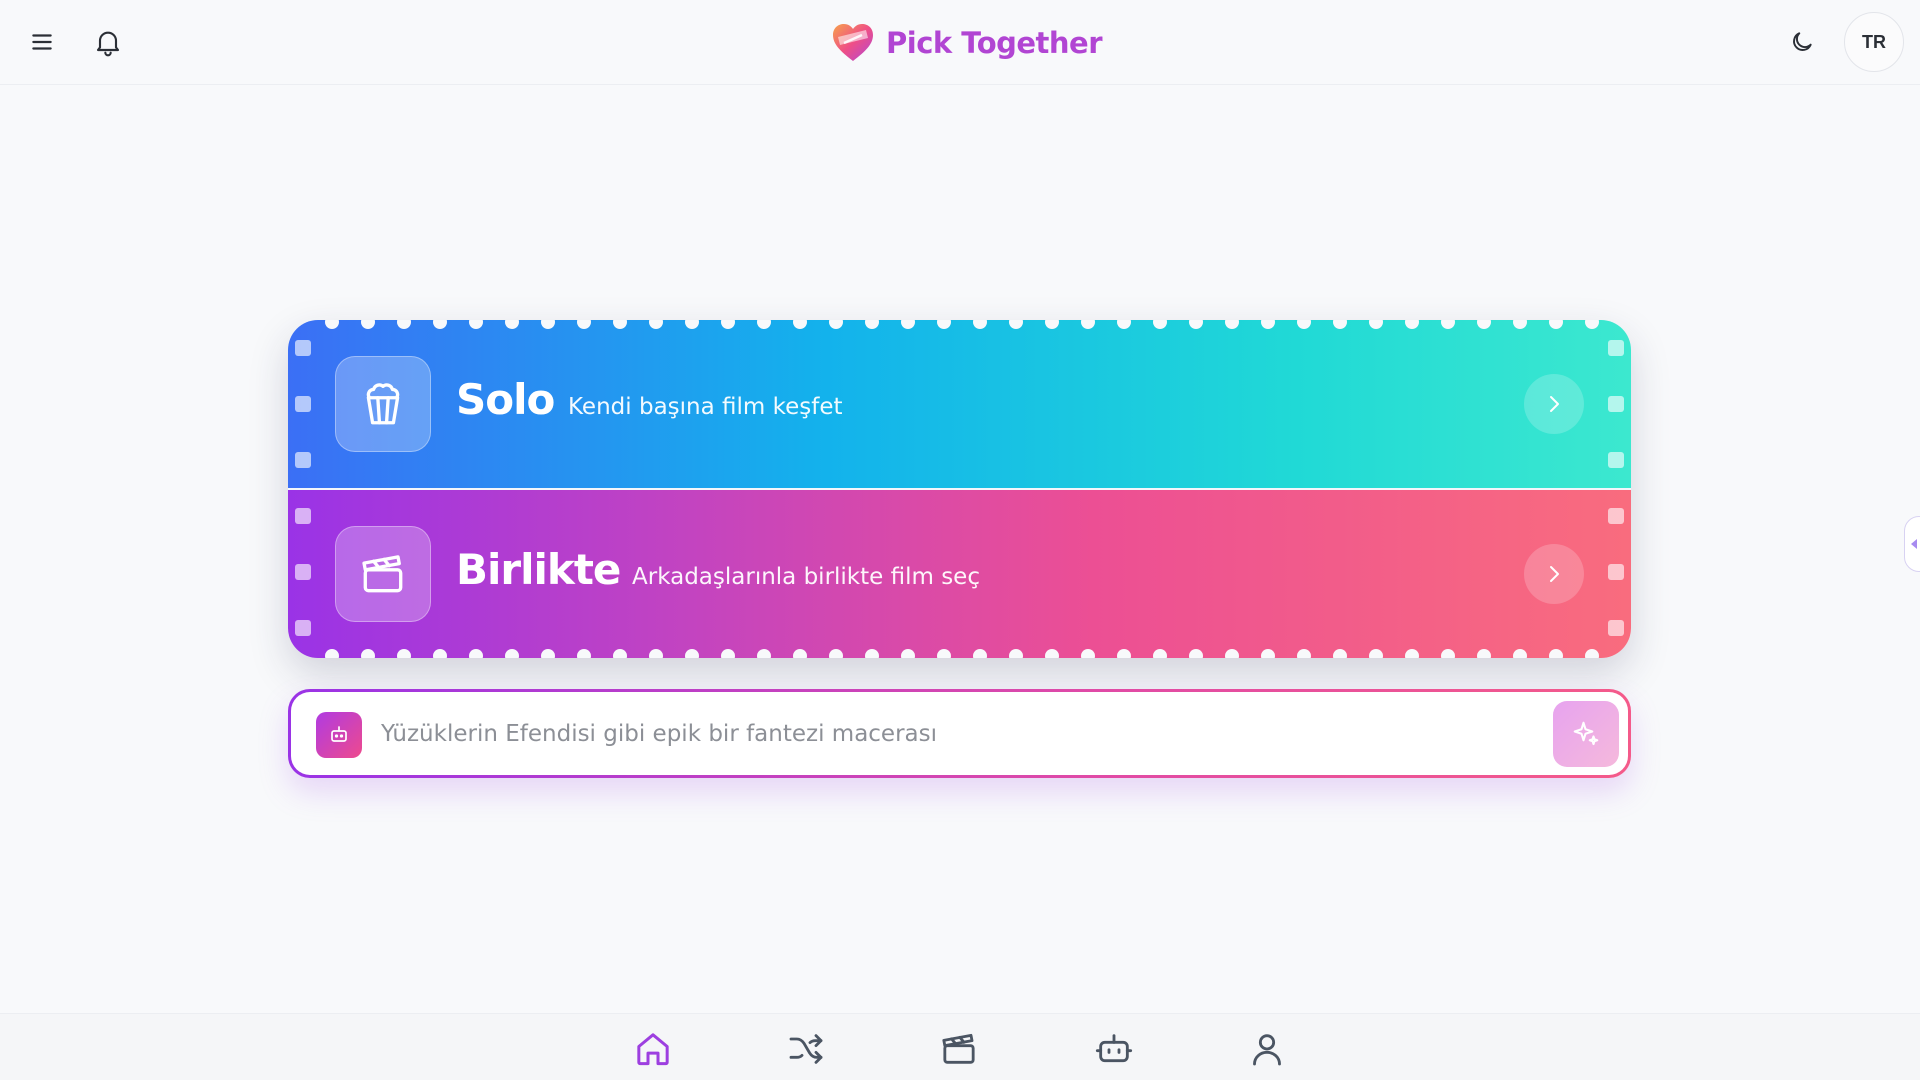 The height and width of the screenshot is (1080, 1920). What do you see at coordinates (806, 1049) in the screenshot?
I see `nav-shuffle` at bounding box center [806, 1049].